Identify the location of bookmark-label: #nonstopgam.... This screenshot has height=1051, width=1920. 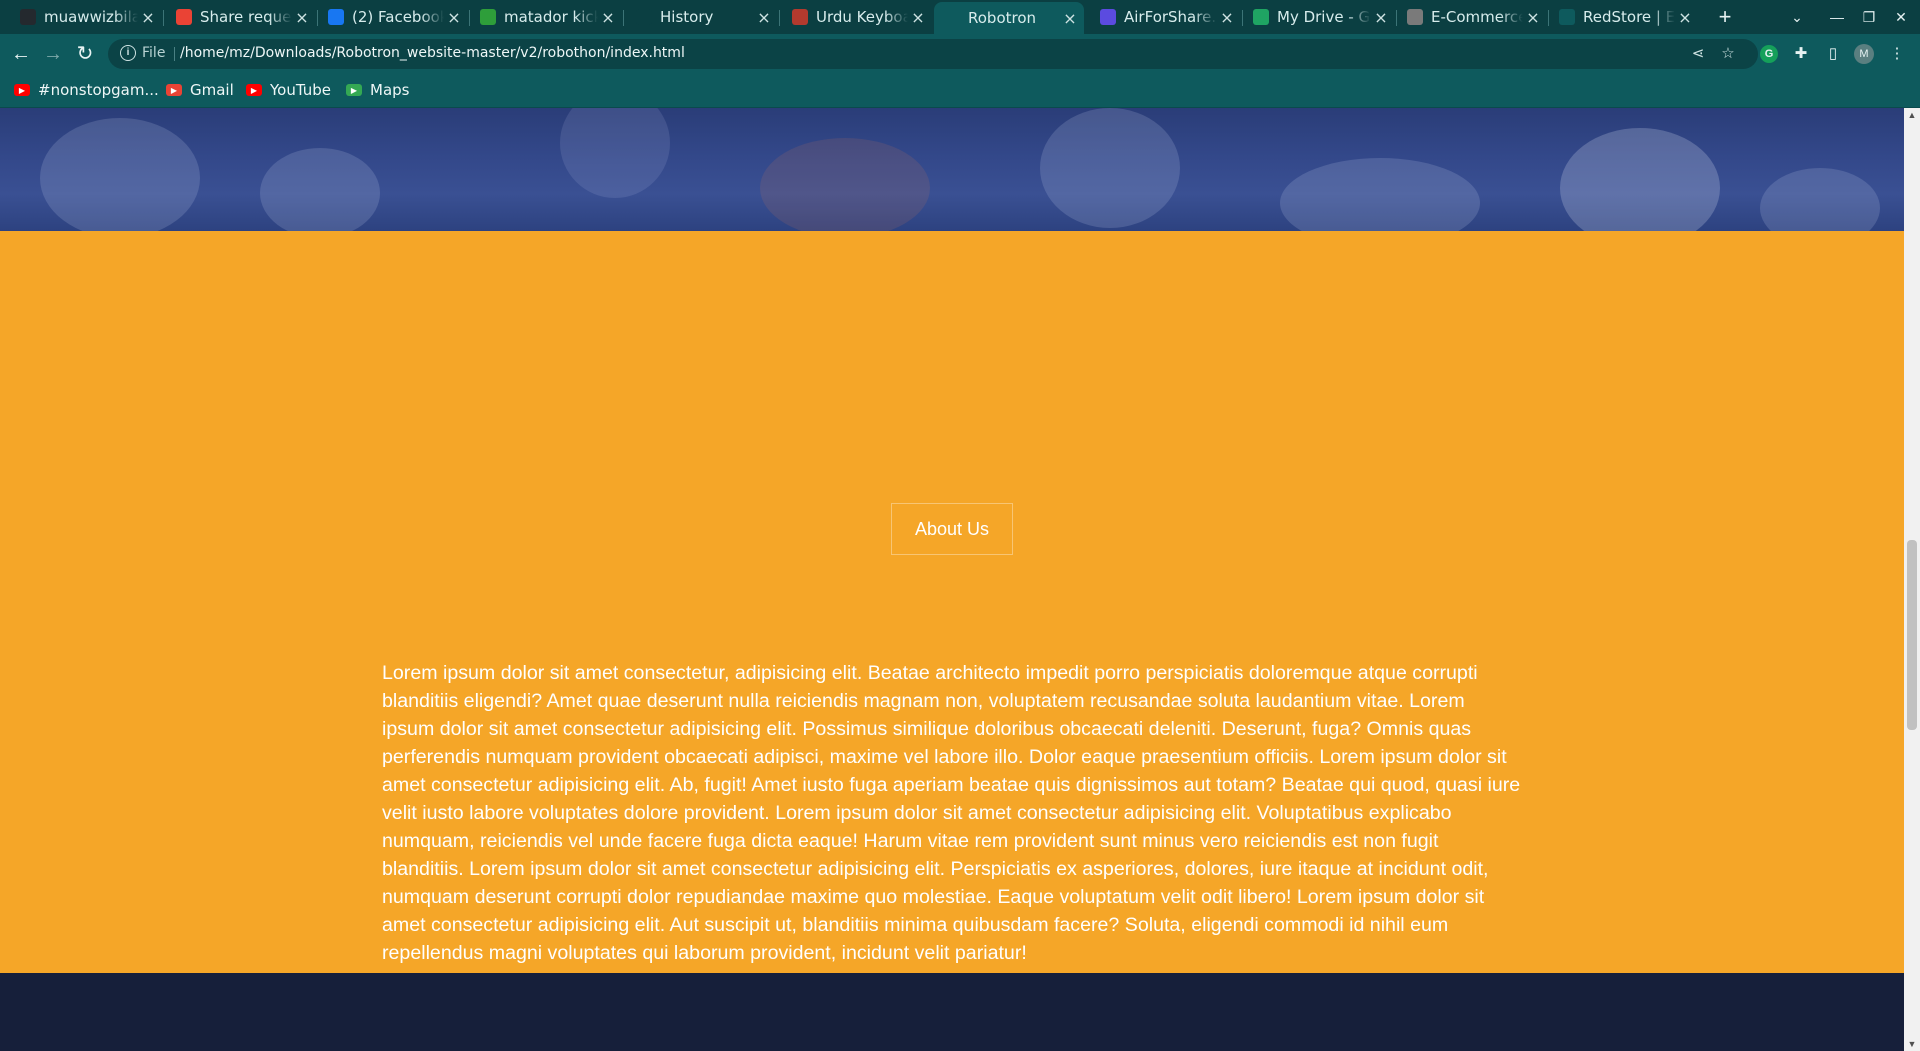
(98, 90).